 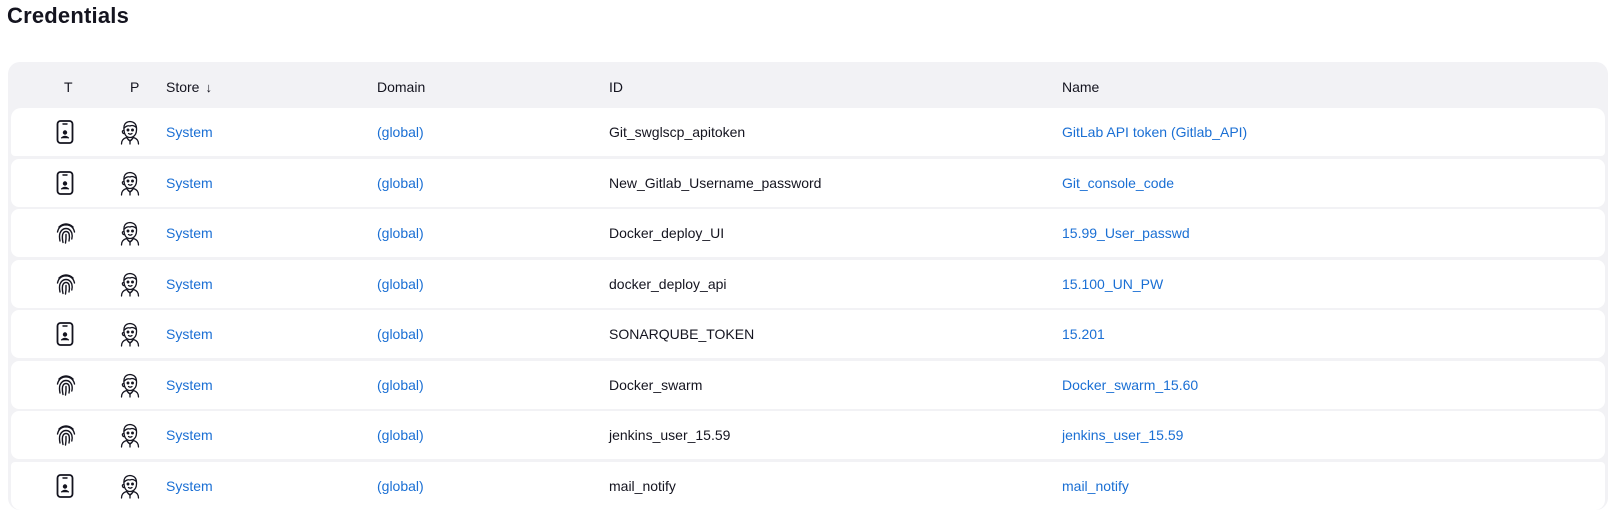 I want to click on credential-id: SONARQUBE_TOKEN, so click(x=682, y=334).